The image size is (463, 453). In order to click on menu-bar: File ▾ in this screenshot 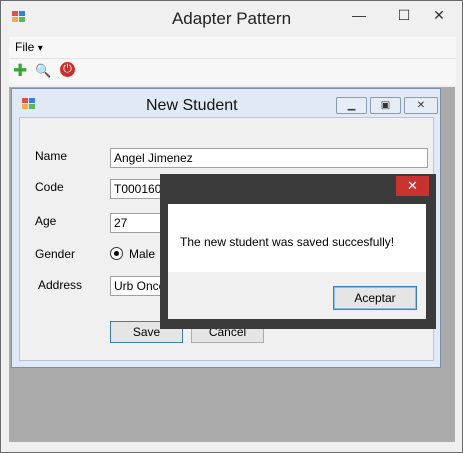, I will do `click(232, 48)`.